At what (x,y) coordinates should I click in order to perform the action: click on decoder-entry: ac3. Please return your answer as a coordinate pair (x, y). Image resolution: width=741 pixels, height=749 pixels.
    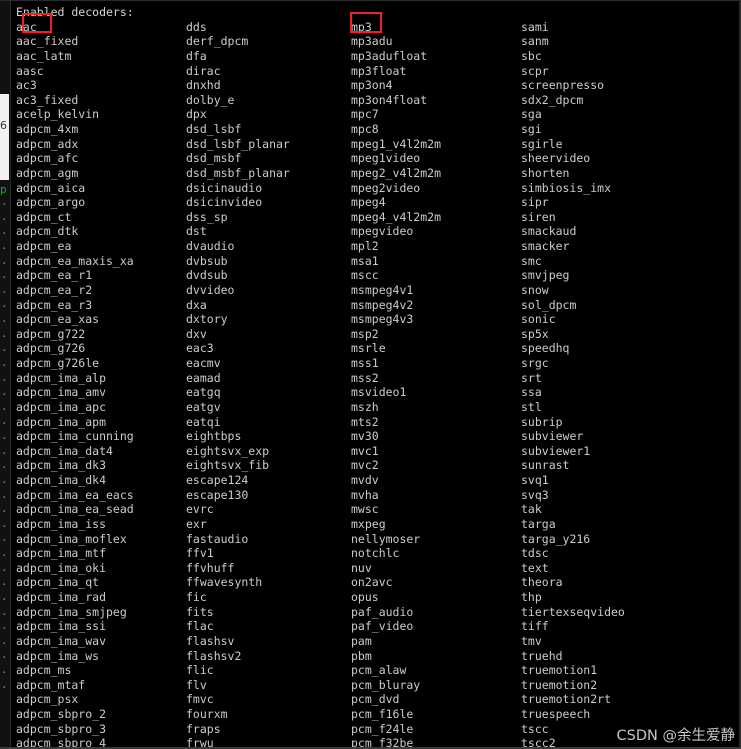
    Looking at the image, I should click on (26, 85).